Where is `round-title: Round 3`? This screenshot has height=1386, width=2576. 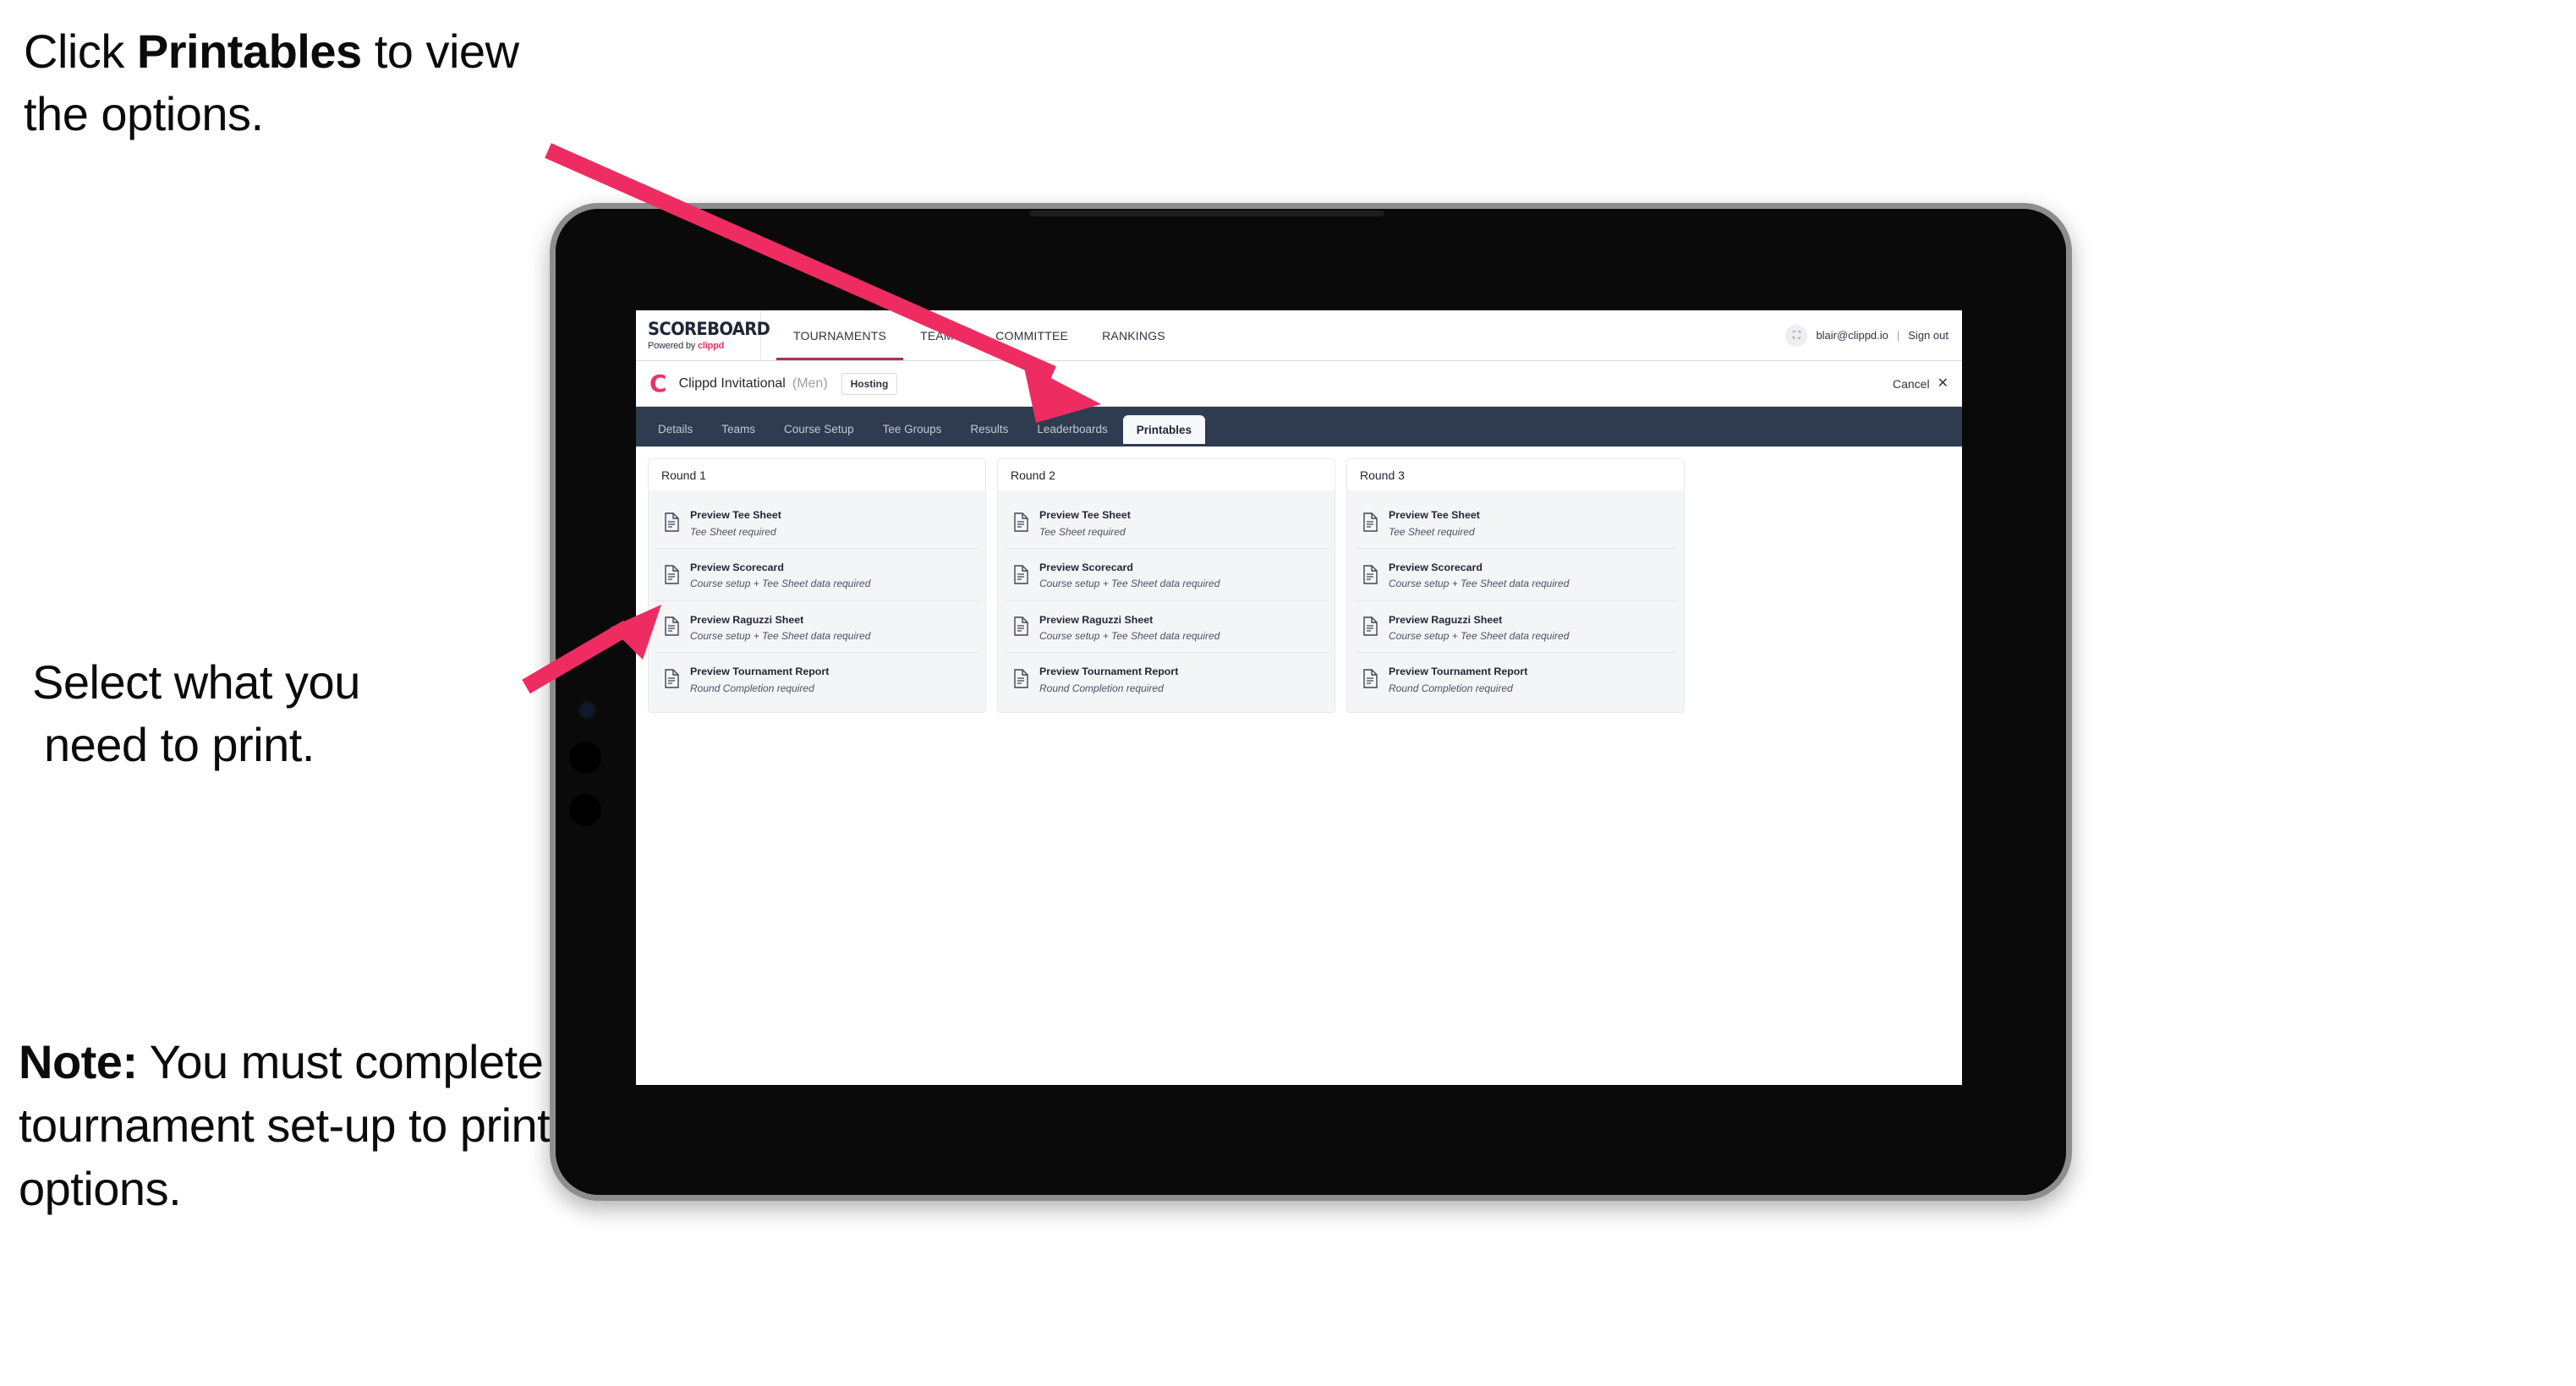
round-title: Round 3 is located at coordinates (1515, 474).